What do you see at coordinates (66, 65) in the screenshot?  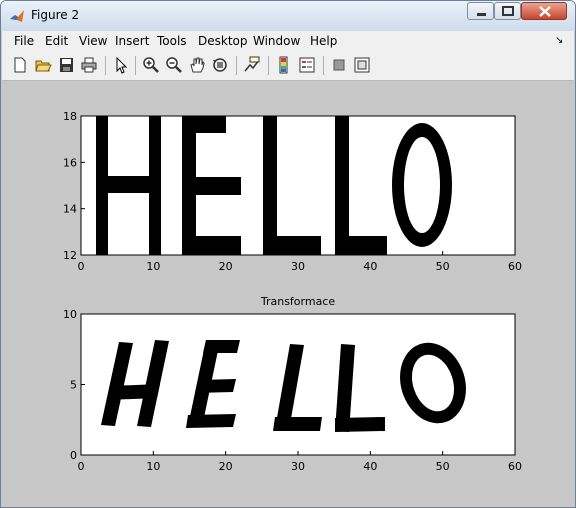 I see `save-icon` at bounding box center [66, 65].